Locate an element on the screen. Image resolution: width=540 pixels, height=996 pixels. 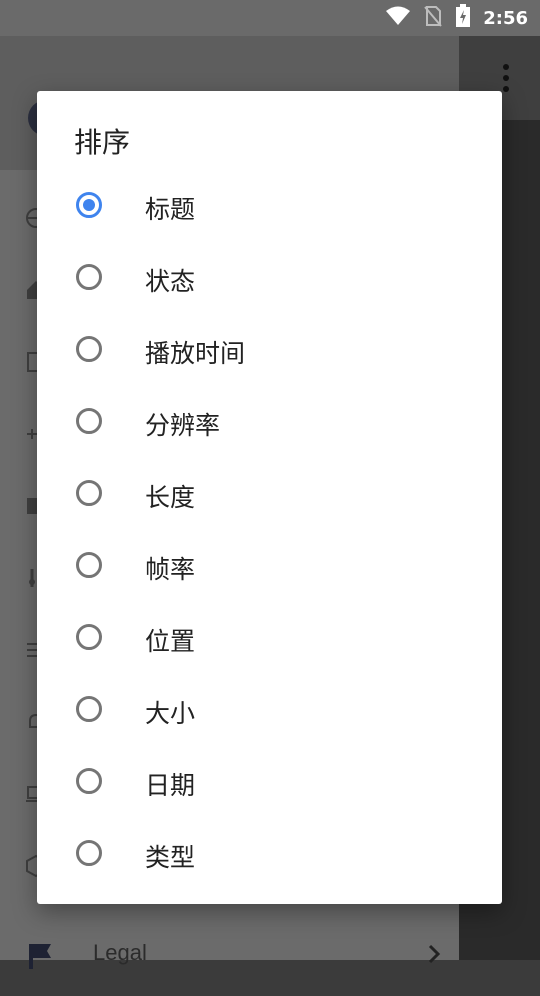
sort-option: 长度 is located at coordinates (269, 496).